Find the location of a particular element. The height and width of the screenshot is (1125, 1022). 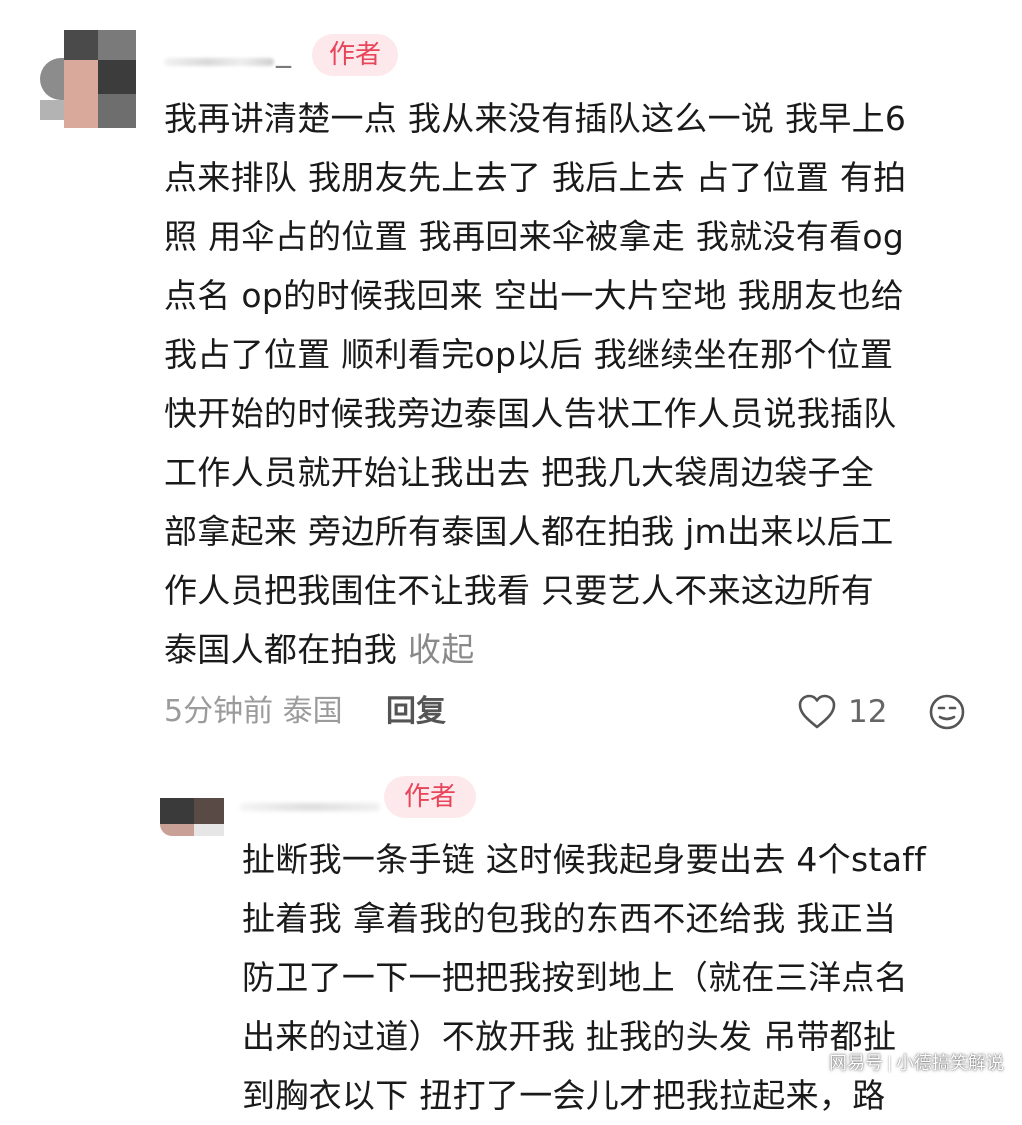

like-count: 12 is located at coordinates (868, 712).